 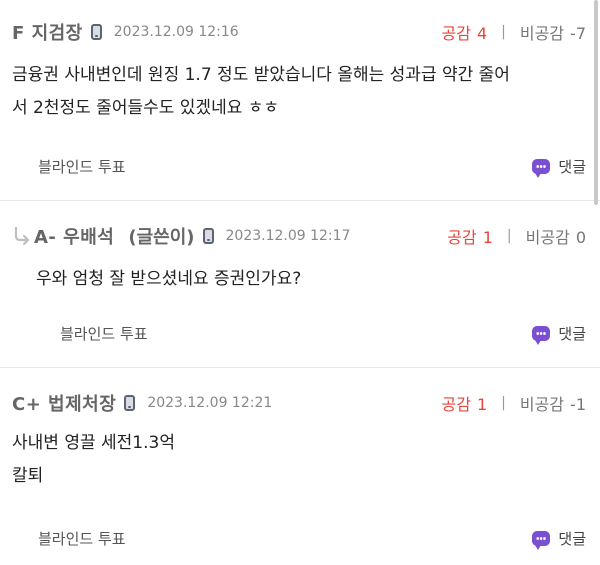 I want to click on comment-header: F 지검장 2023.12.09 12:16 공감 4 | 비공감 -7, so click(x=300, y=32).